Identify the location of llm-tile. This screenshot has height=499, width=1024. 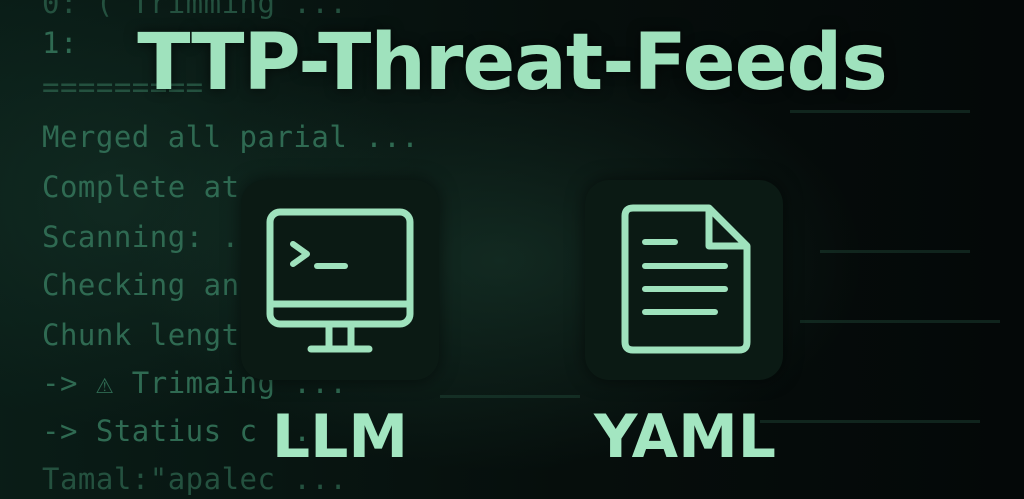
(340, 280).